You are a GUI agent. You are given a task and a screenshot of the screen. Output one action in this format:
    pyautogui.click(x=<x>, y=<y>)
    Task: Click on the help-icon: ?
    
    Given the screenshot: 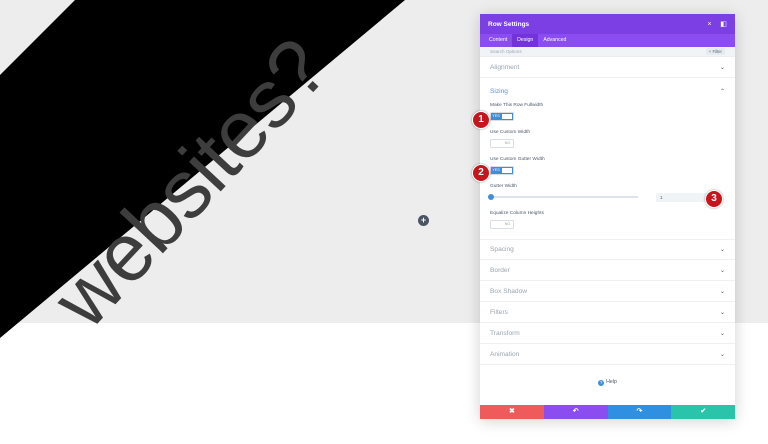 What is the action you would take?
    pyautogui.click(x=601, y=383)
    